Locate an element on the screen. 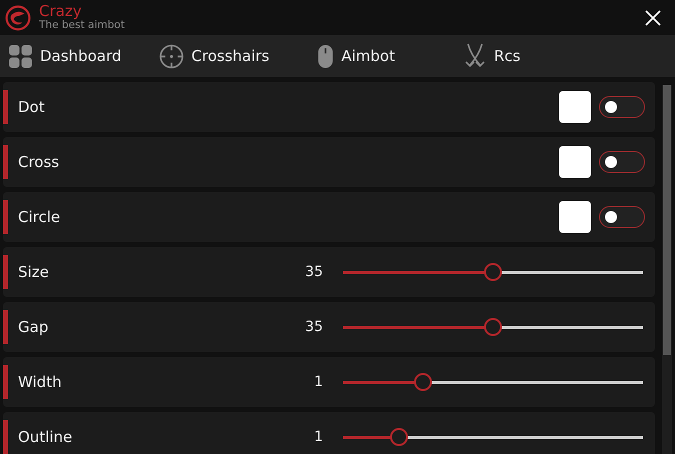 Image resolution: width=675 pixels, height=454 pixels. nav-tab: Crosshairs is located at coordinates (214, 56).